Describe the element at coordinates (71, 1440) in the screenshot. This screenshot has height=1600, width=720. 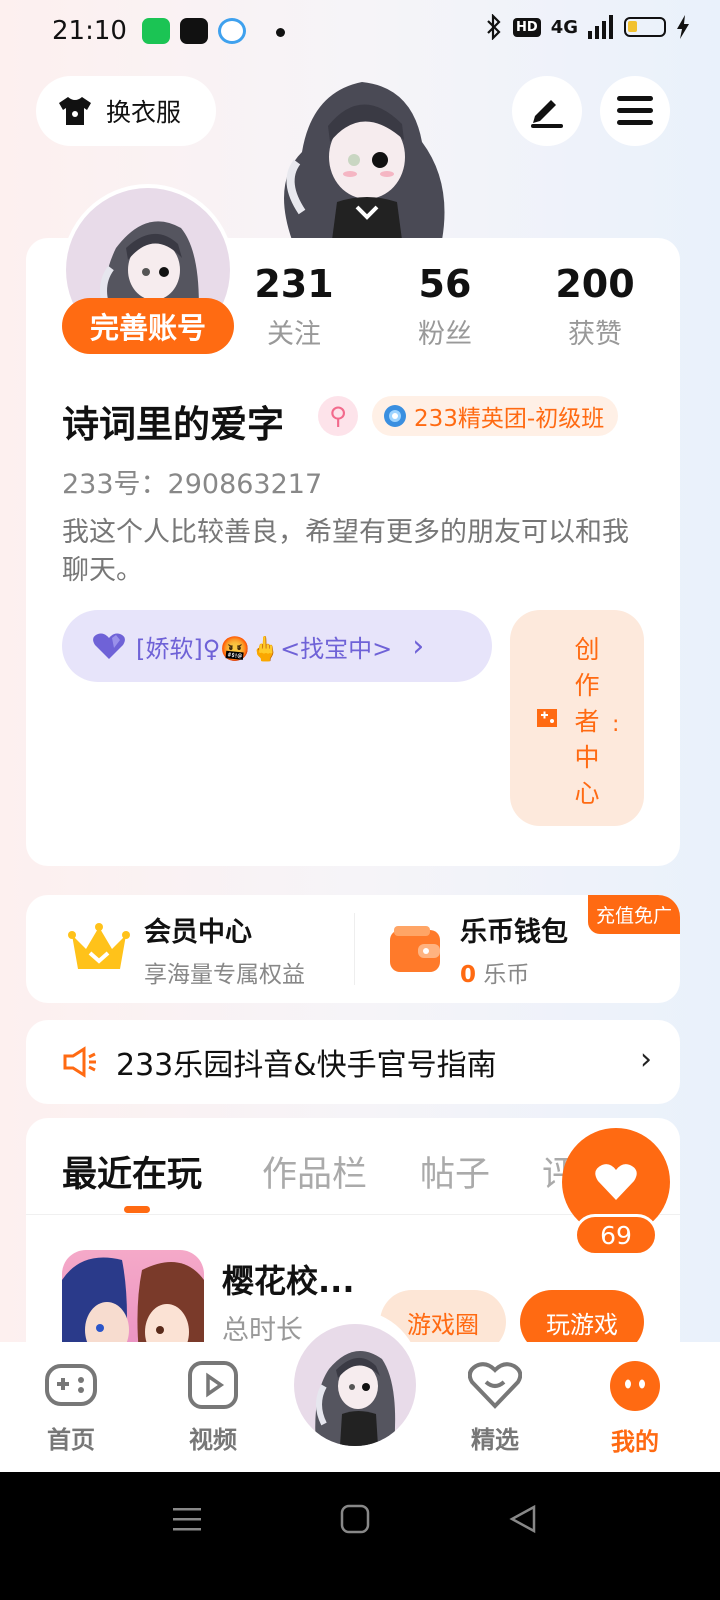
I see `nav-home-label: 首页` at that location.